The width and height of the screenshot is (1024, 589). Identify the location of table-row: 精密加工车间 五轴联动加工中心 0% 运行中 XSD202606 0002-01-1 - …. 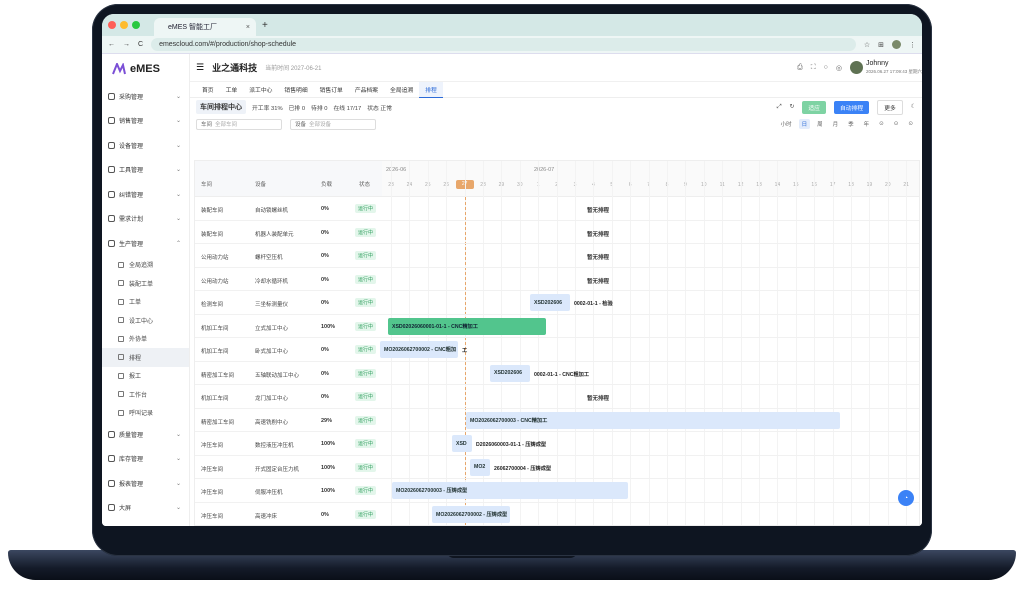
(557, 373).